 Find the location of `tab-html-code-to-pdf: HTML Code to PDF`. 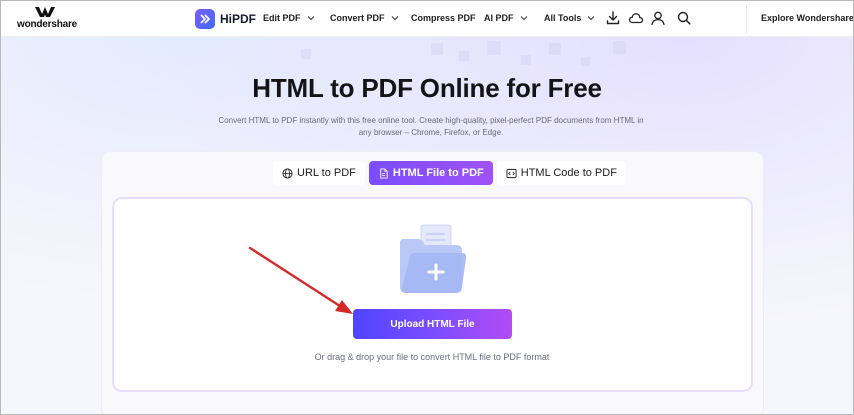

tab-html-code-to-pdf: HTML Code to PDF is located at coordinates (561, 173).